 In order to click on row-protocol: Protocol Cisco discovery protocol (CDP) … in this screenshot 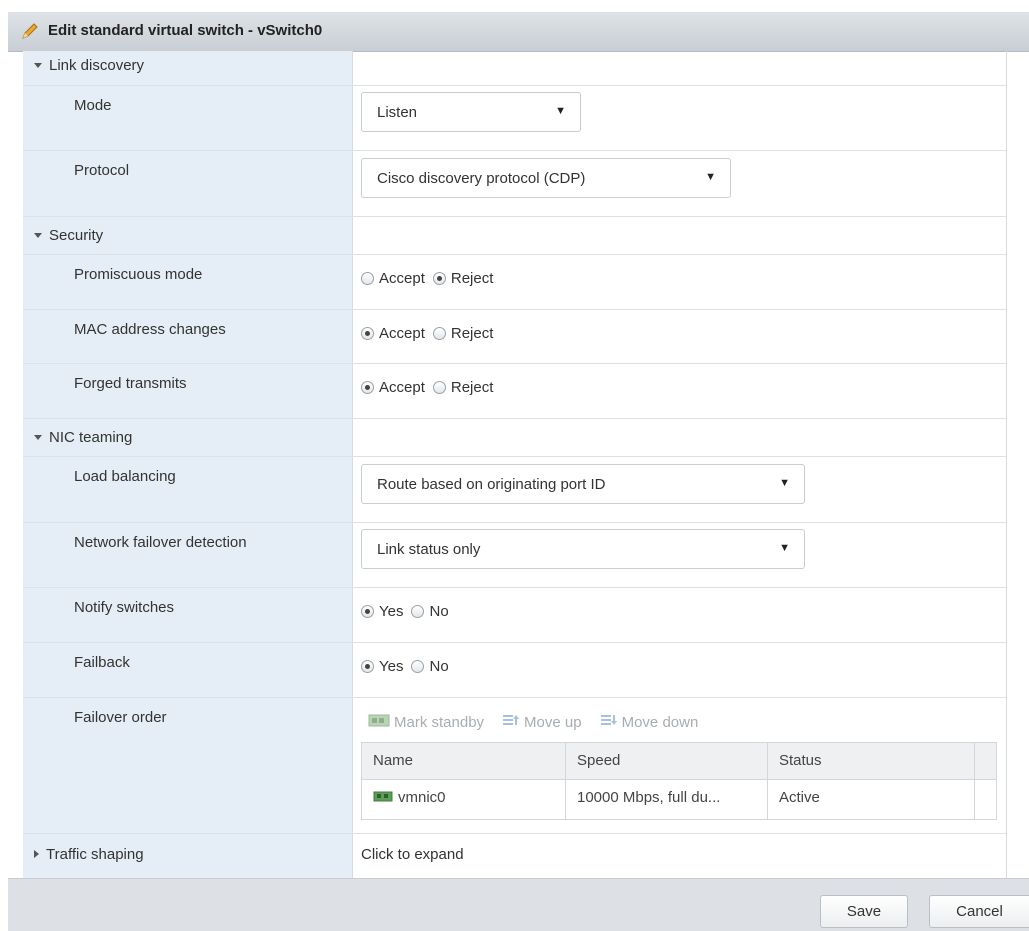, I will do `click(514, 183)`.